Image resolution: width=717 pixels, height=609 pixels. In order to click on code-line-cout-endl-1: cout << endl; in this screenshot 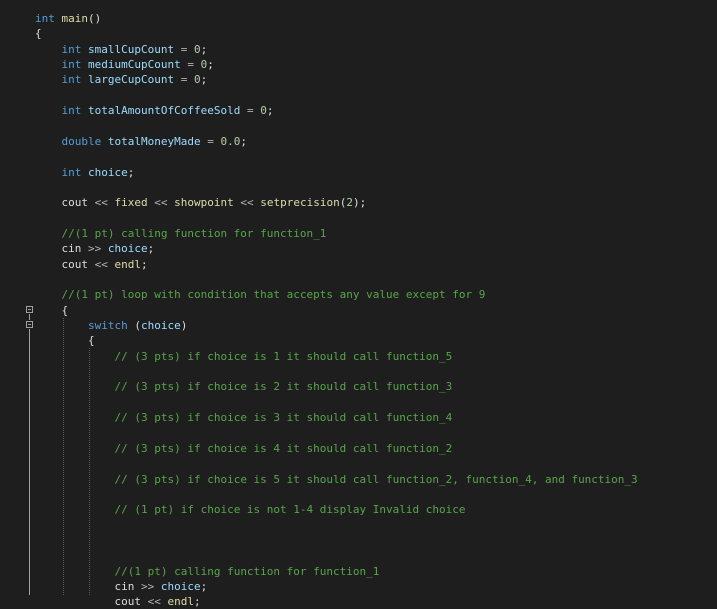, I will do `click(91, 264)`.